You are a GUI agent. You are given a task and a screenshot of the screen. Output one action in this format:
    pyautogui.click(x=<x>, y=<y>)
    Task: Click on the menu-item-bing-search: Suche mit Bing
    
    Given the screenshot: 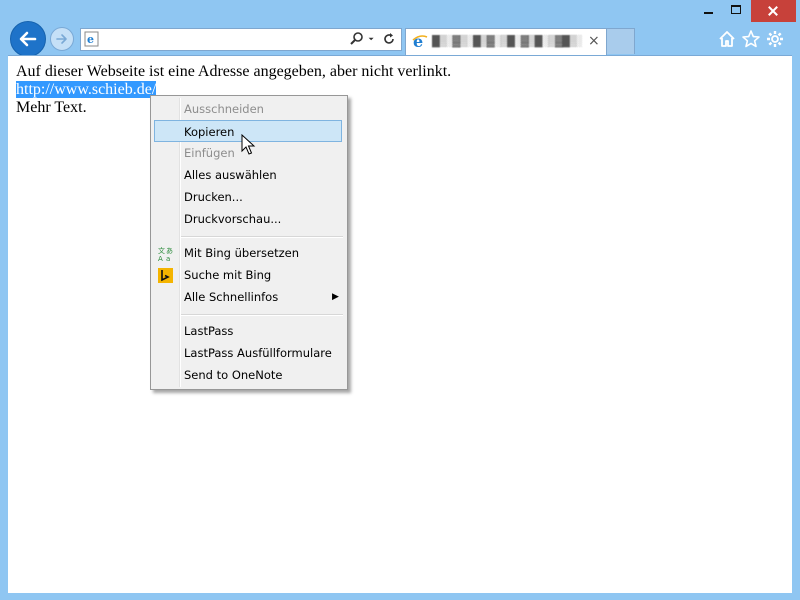 What is the action you would take?
    pyautogui.click(x=248, y=275)
    